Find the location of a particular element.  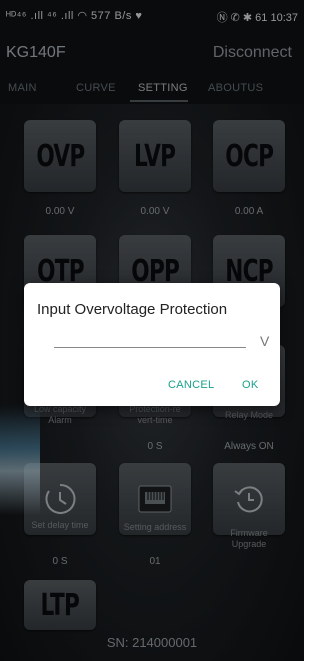

ok-button: OK is located at coordinates (250, 385).